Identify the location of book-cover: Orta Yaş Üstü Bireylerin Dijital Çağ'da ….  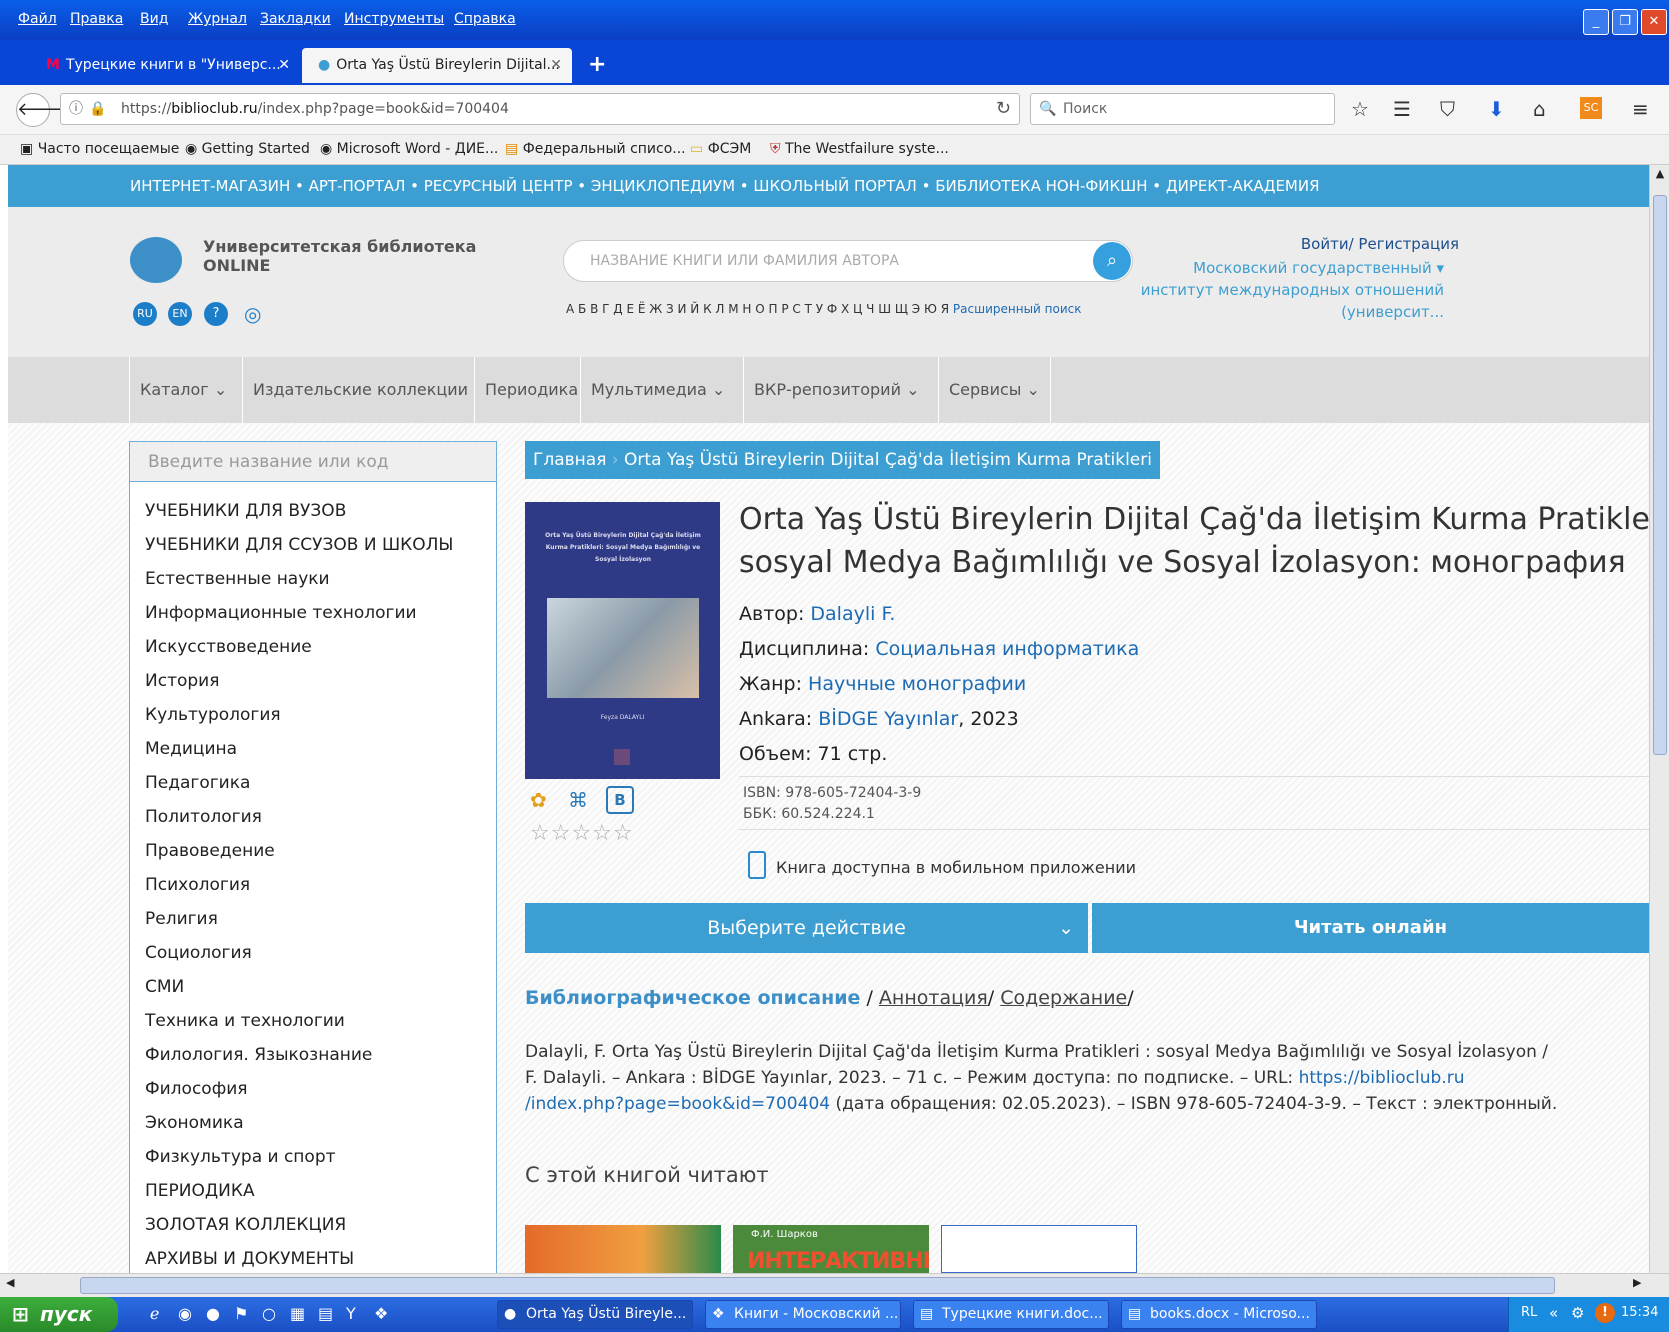
(622, 640).